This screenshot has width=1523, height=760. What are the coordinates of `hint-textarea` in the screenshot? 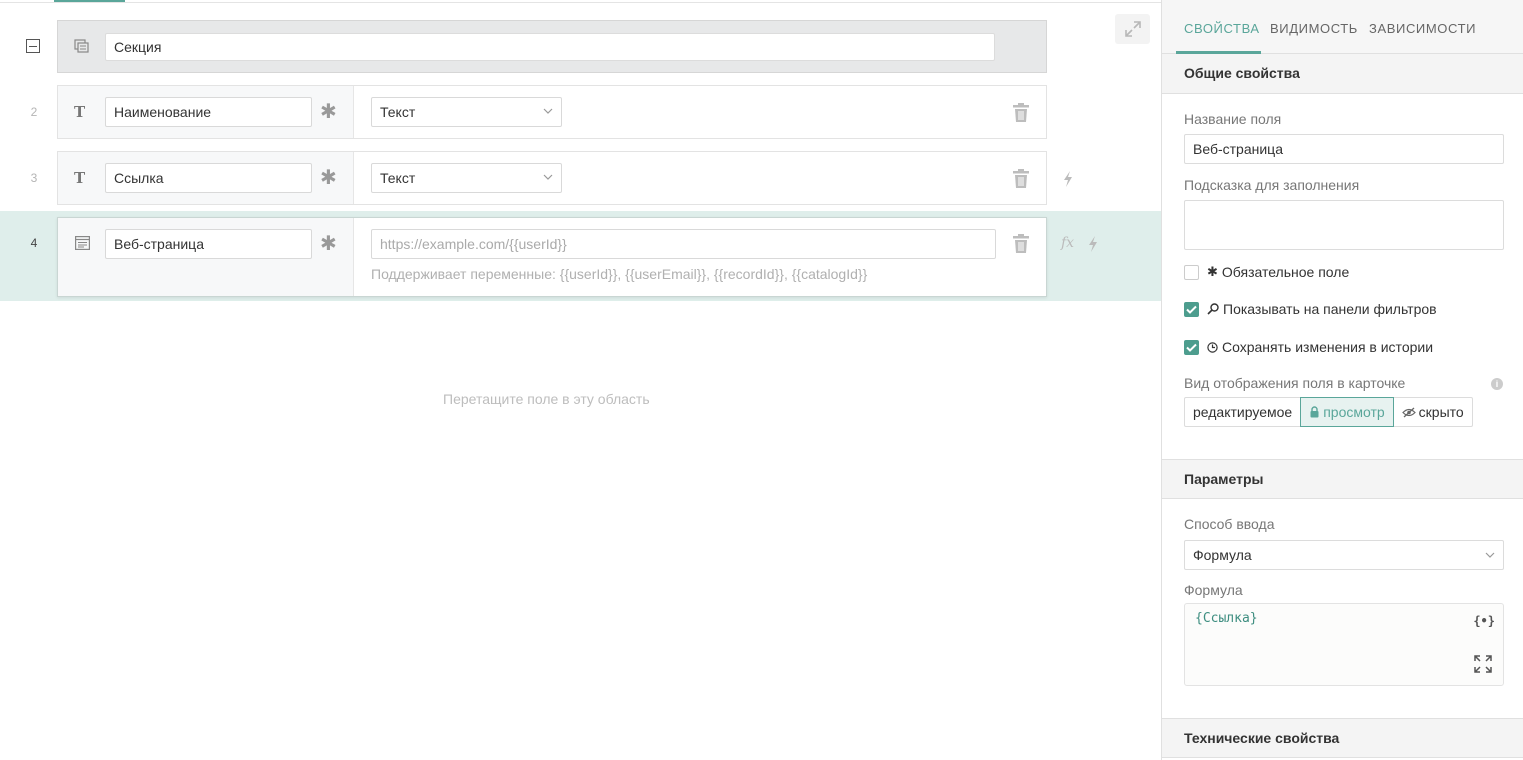 It's located at (1344, 225).